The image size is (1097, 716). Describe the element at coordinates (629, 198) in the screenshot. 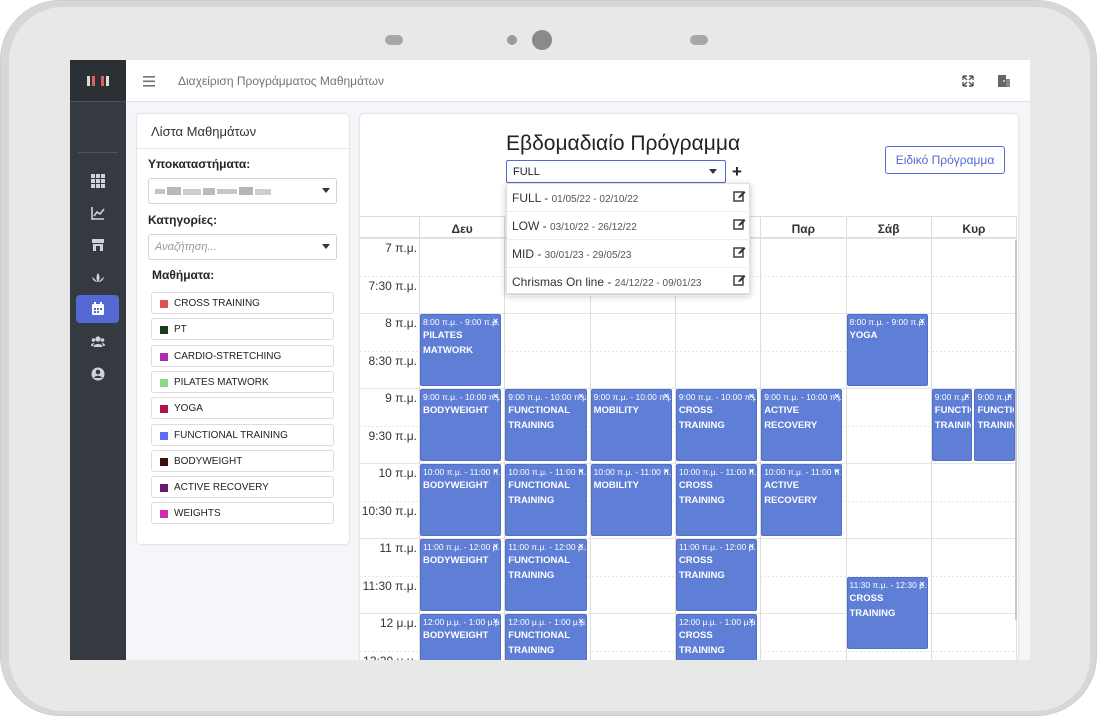

I see `season-option: FULL - 01/05/22 - 02/10/22` at that location.